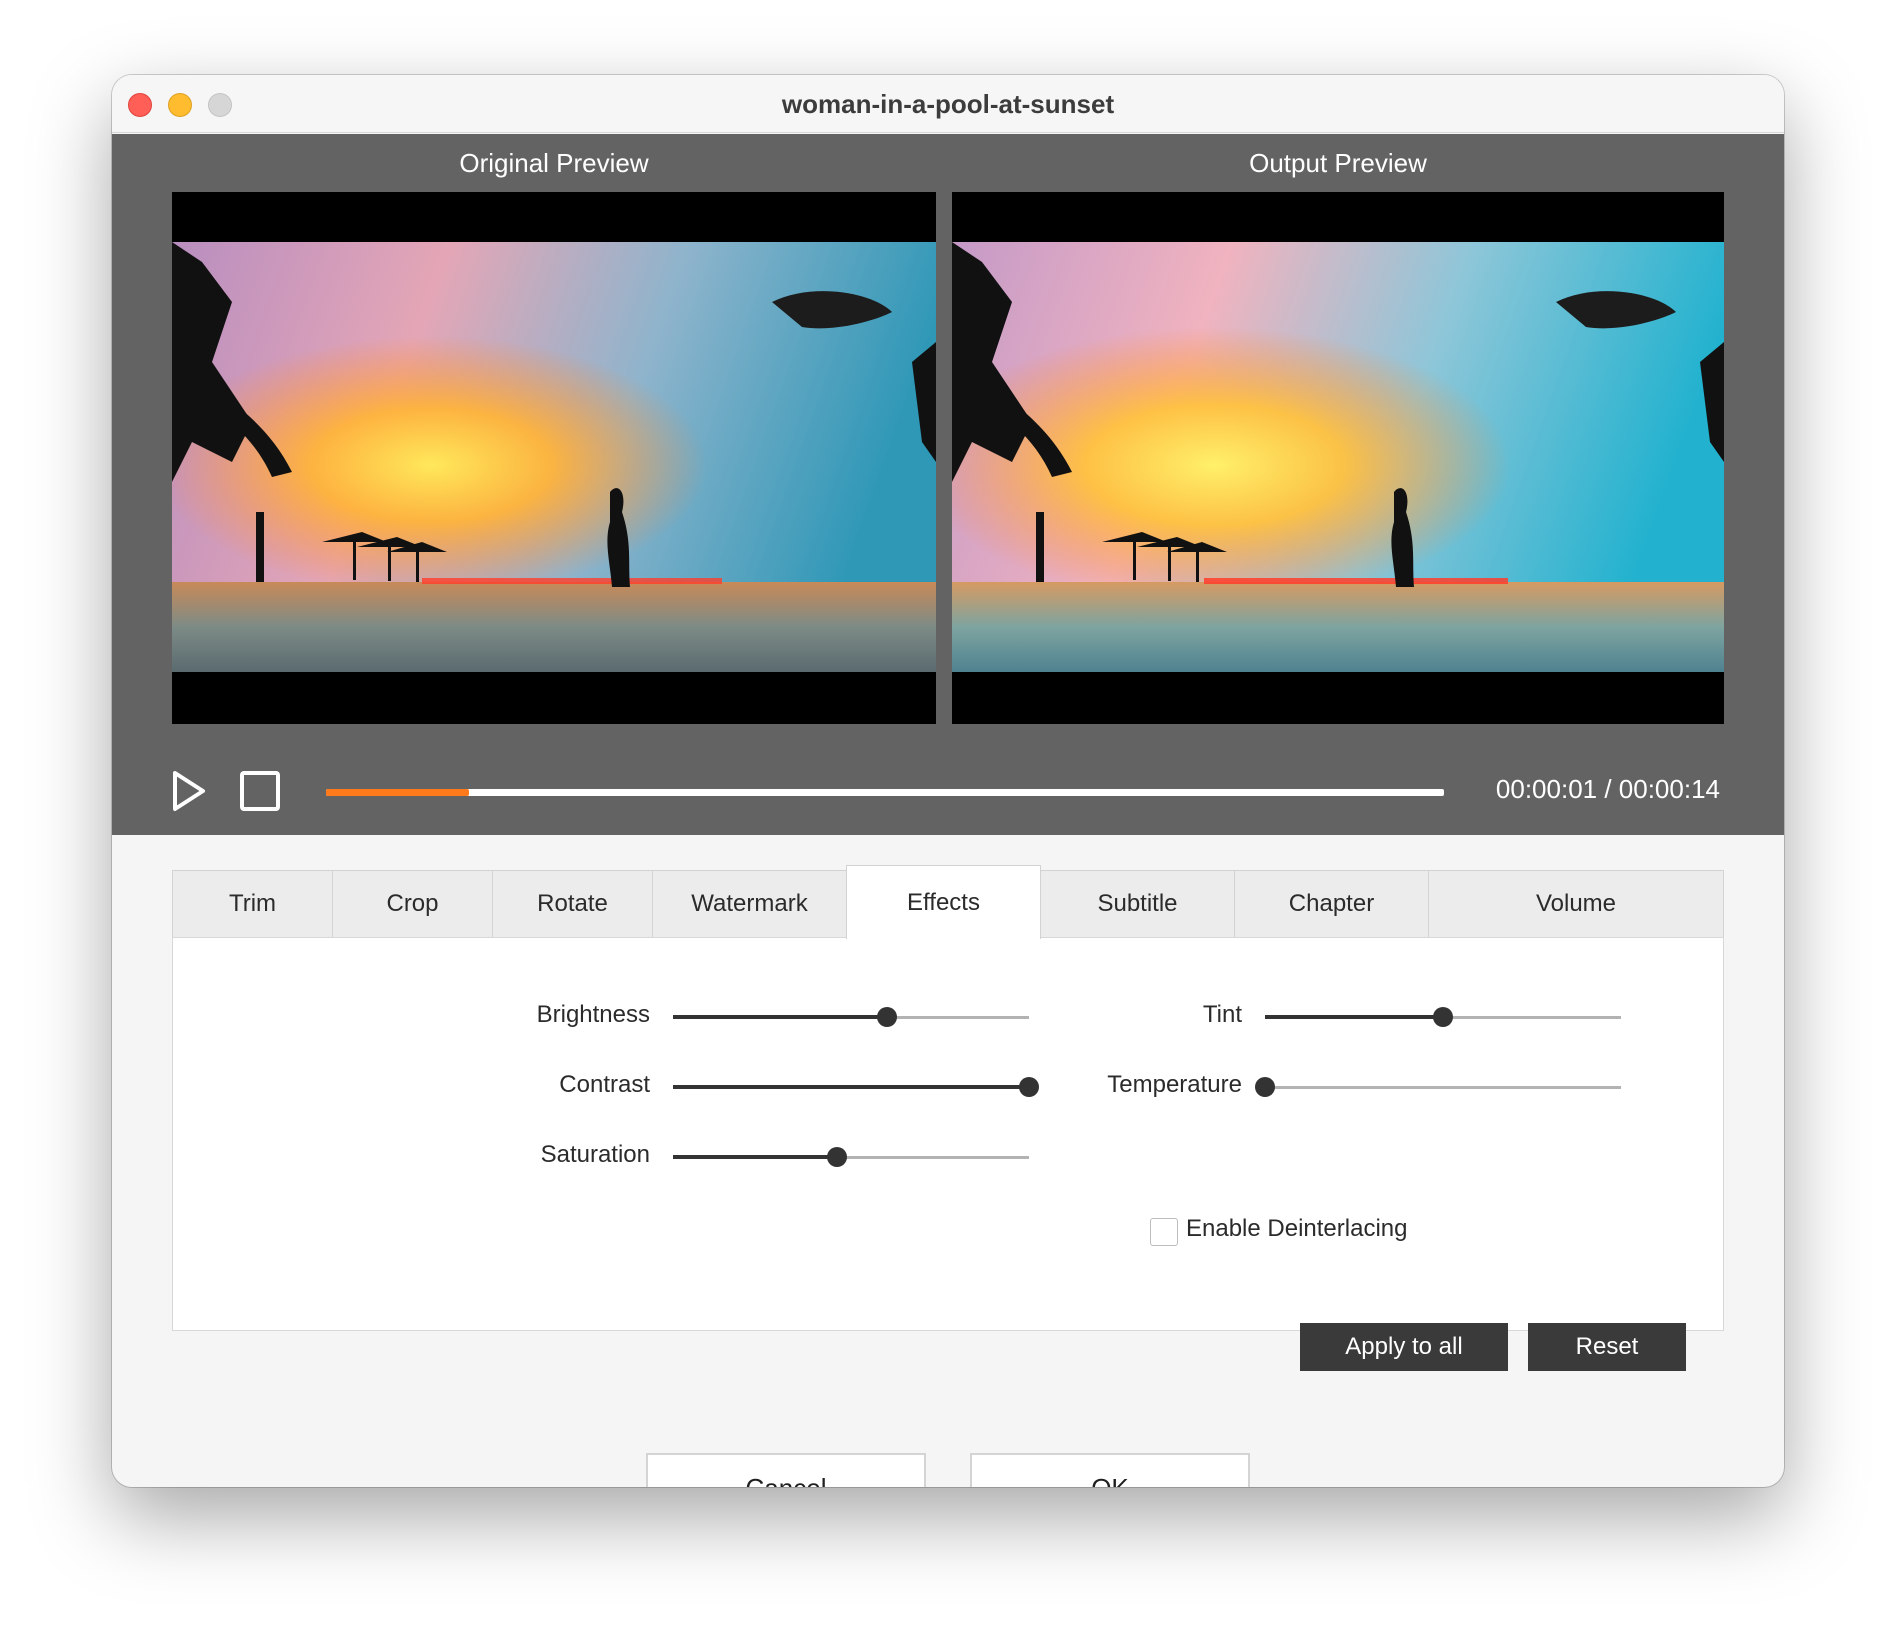 This screenshot has height=1634, width=1894. I want to click on saturation-slider, so click(851, 1157).